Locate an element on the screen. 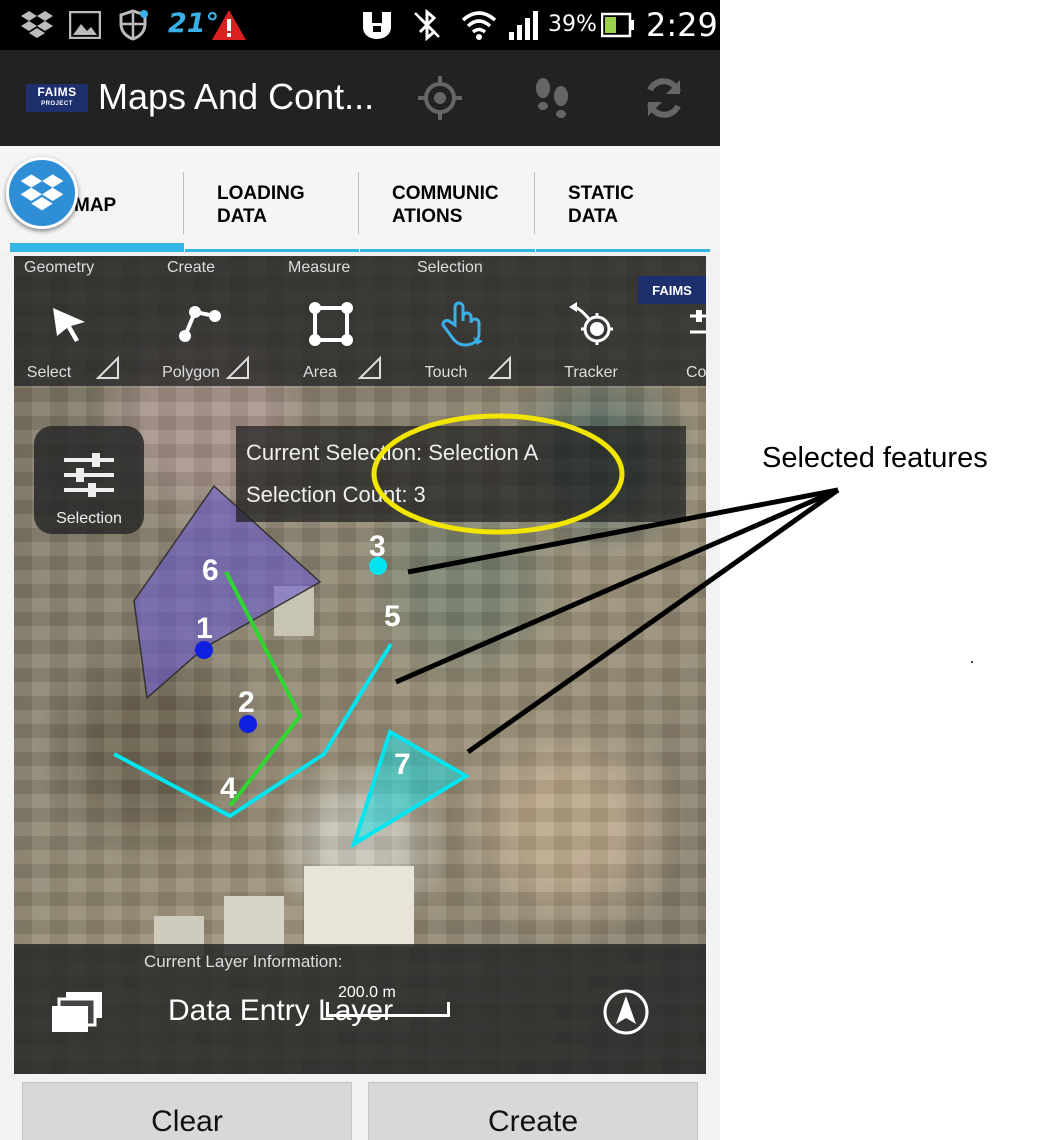  app-logo: FAIMS PROJECT is located at coordinates (57, 98).